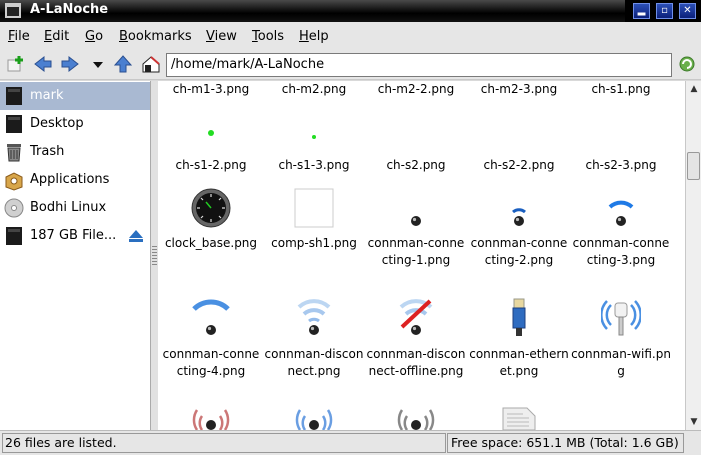  Describe the element at coordinates (75, 152) in the screenshot. I see `sidebar-item-trash: Trash` at that location.